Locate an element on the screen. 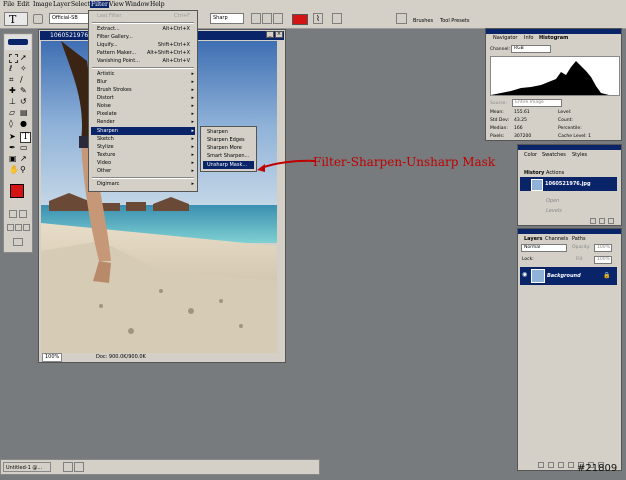 The height and width of the screenshot is (480, 626). menu-item-stylize: Stylize is located at coordinates (105, 147).